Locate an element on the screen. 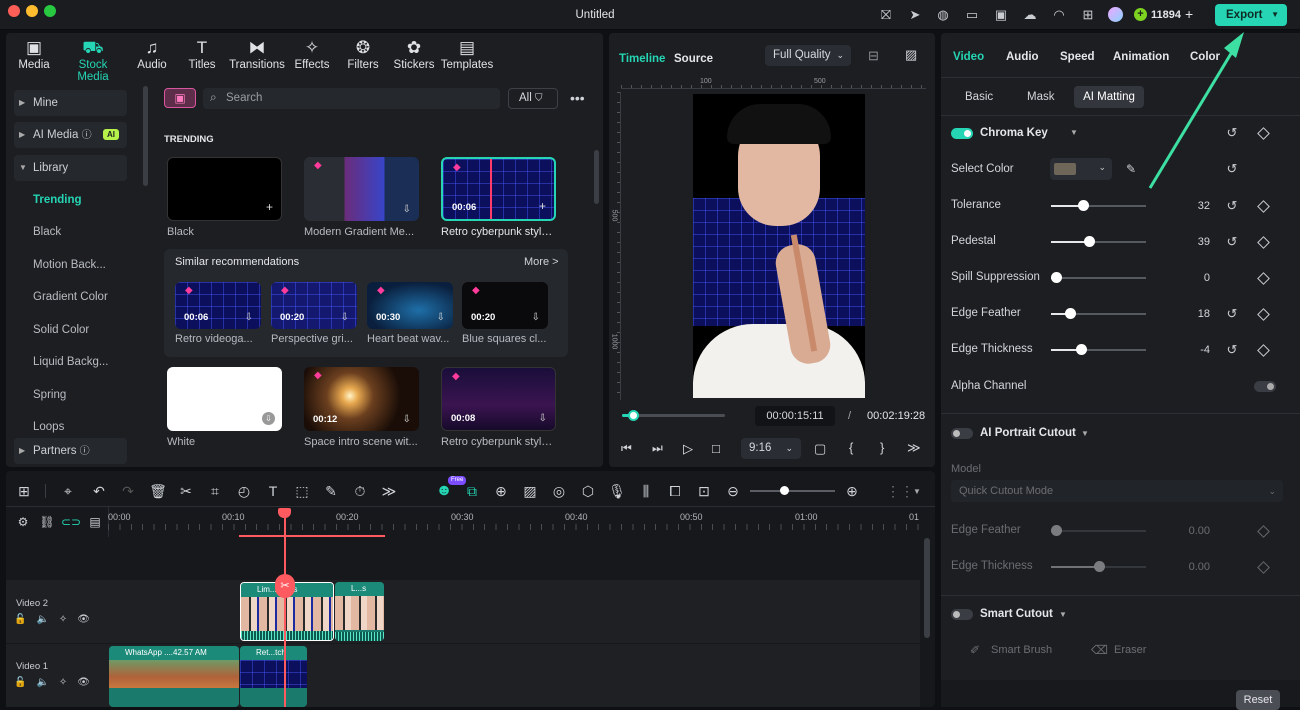 The height and width of the screenshot is (710, 1300). community-icon: ◍ is located at coordinates (943, 15).